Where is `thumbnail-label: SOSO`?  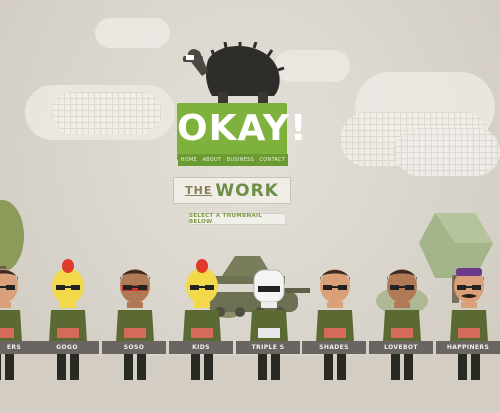
thumbnail-label: SOSO is located at coordinates (134, 347).